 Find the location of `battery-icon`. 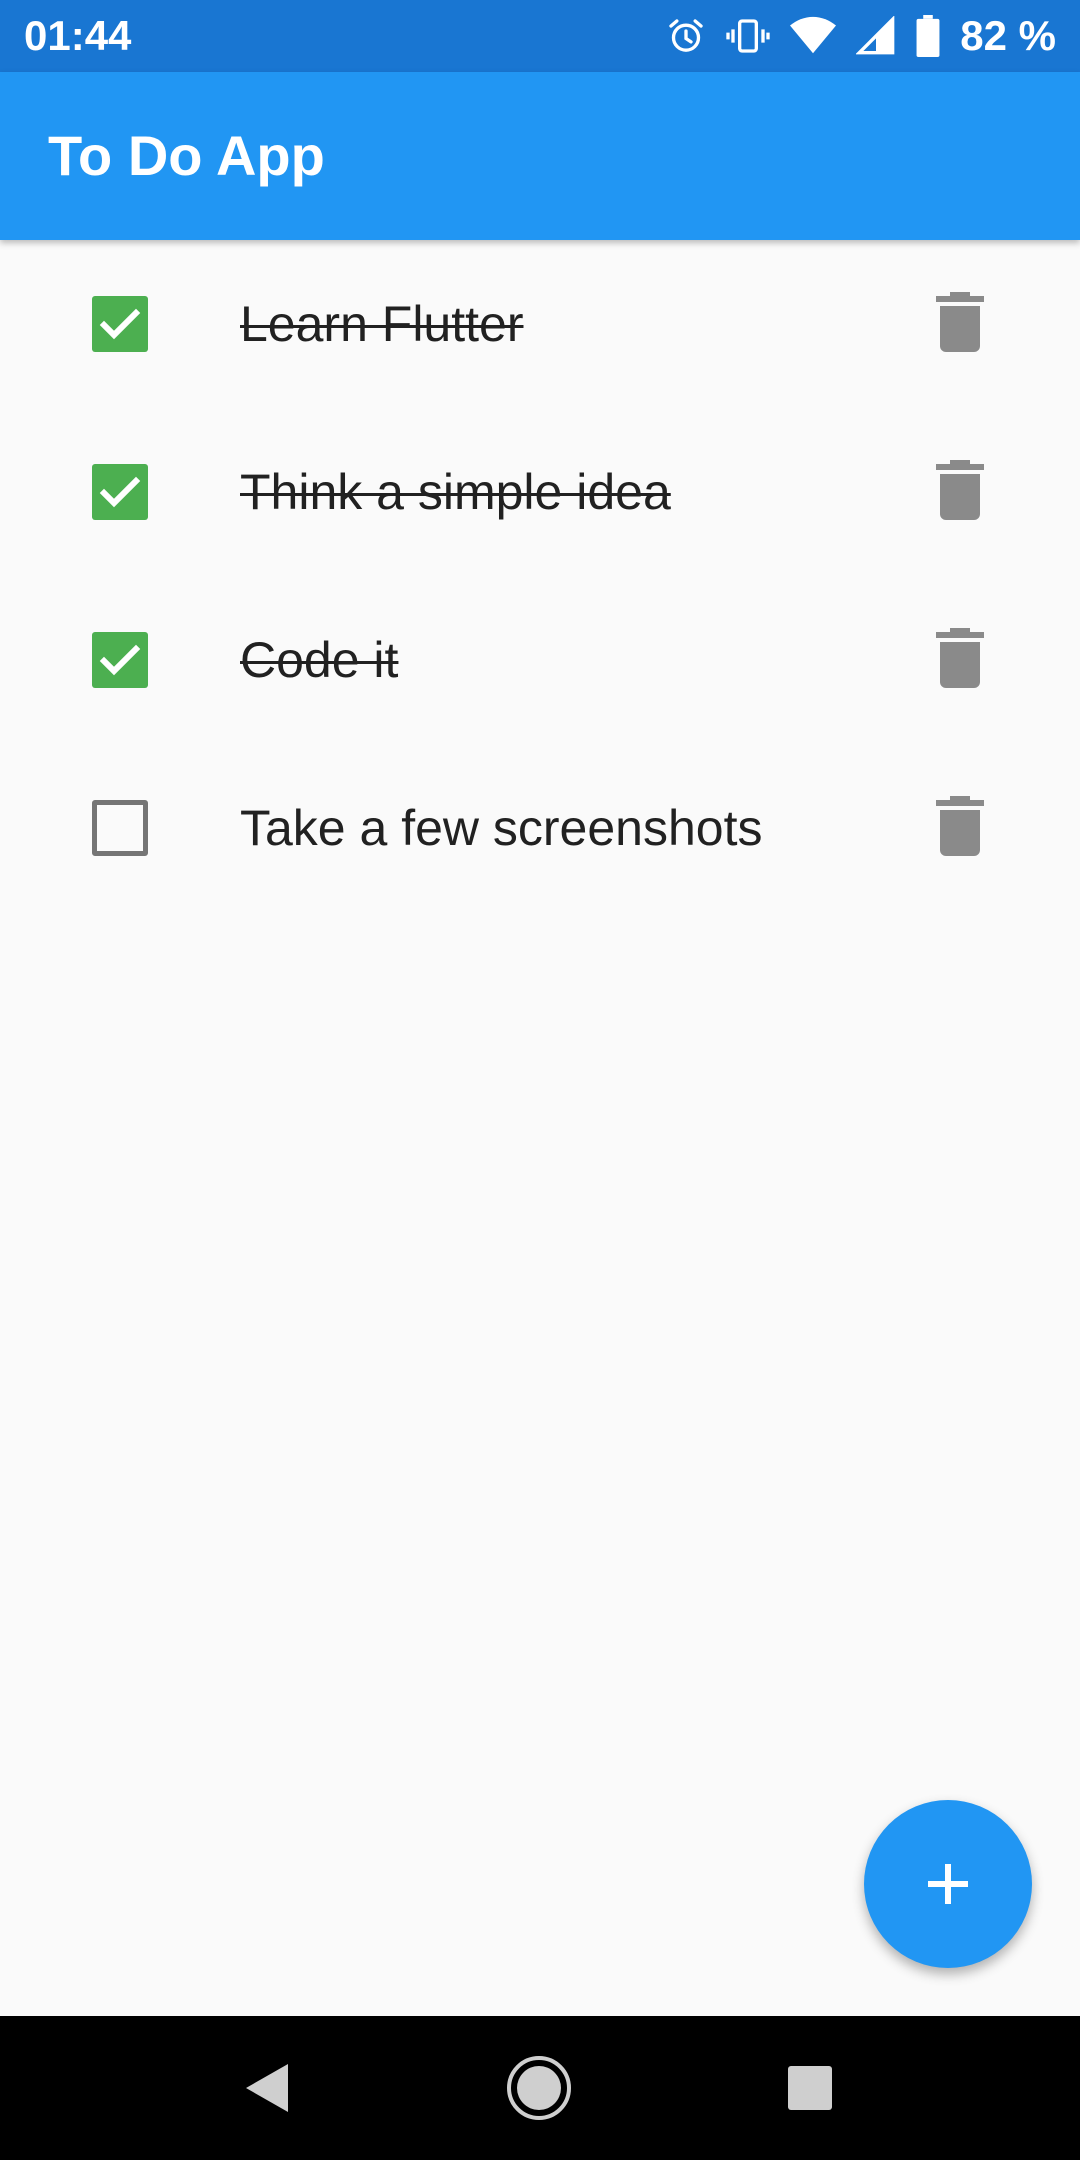

battery-icon is located at coordinates (928, 36).